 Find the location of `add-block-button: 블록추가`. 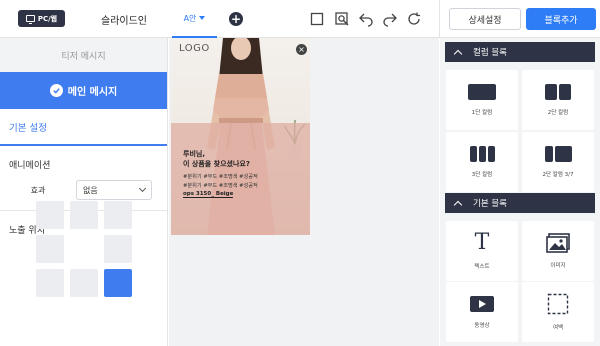

add-block-button: 블록추가 is located at coordinates (561, 19).